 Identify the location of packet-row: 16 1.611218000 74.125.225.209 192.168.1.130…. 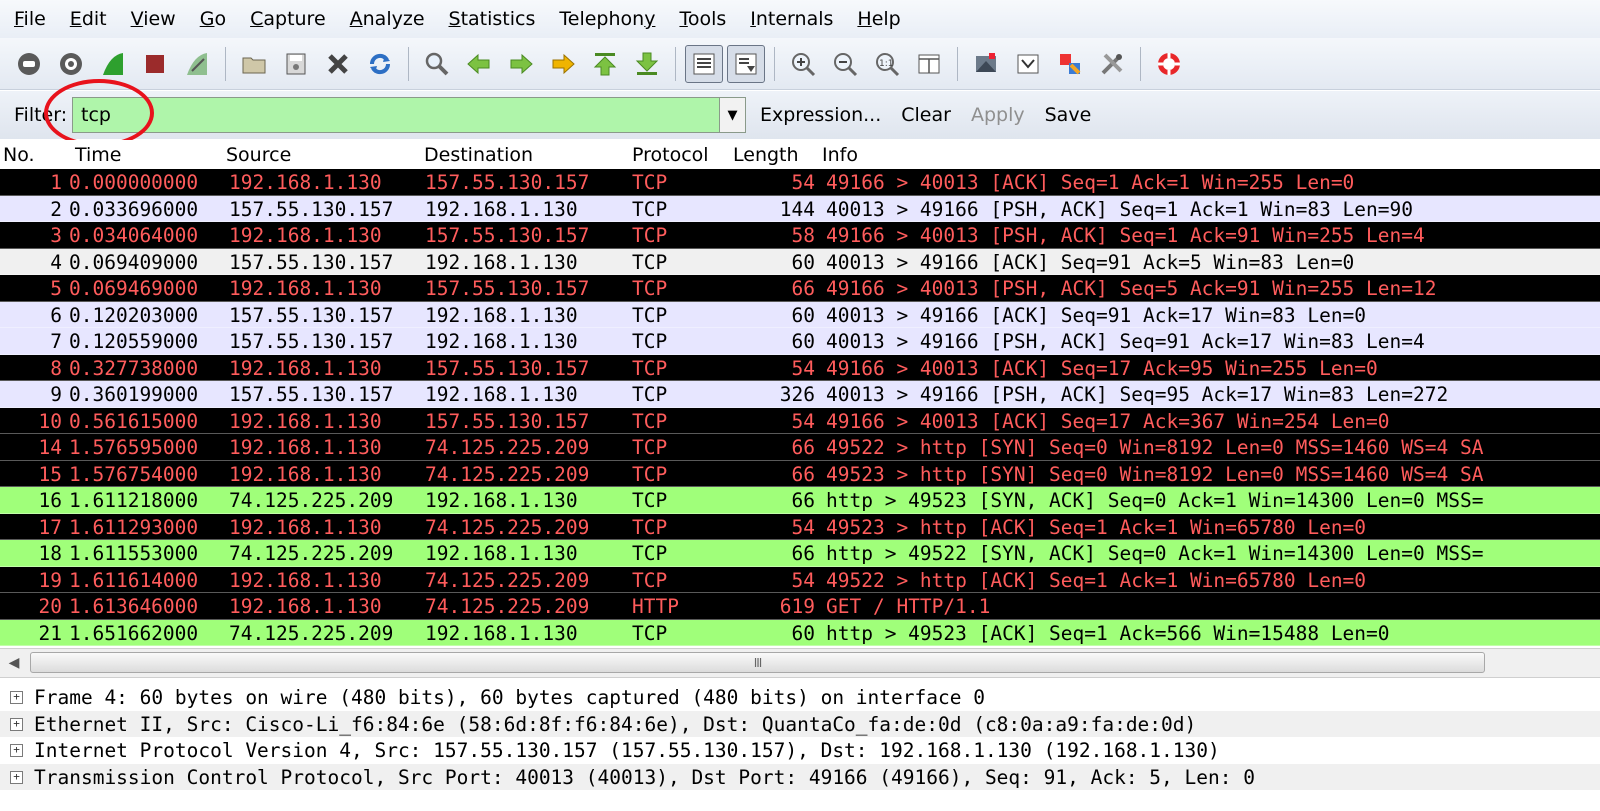
(800, 500).